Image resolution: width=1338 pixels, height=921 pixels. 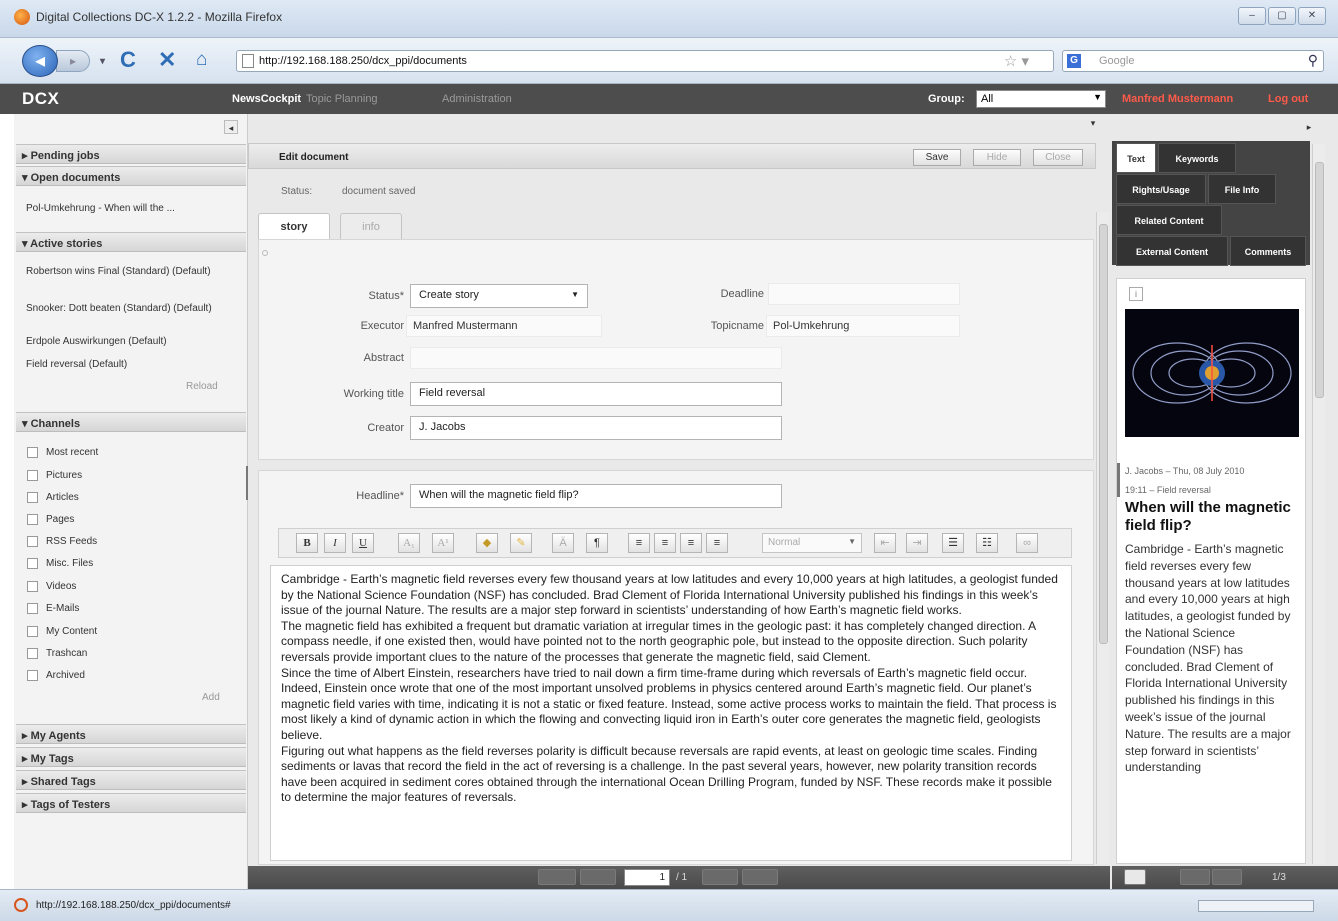 What do you see at coordinates (885, 543) in the screenshot?
I see `outdent-icon: ⇤` at bounding box center [885, 543].